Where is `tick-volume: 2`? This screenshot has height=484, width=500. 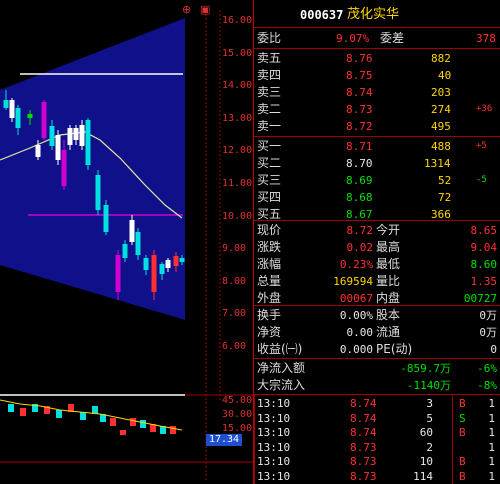
tick-volume: 2 is located at coordinates (429, 447).